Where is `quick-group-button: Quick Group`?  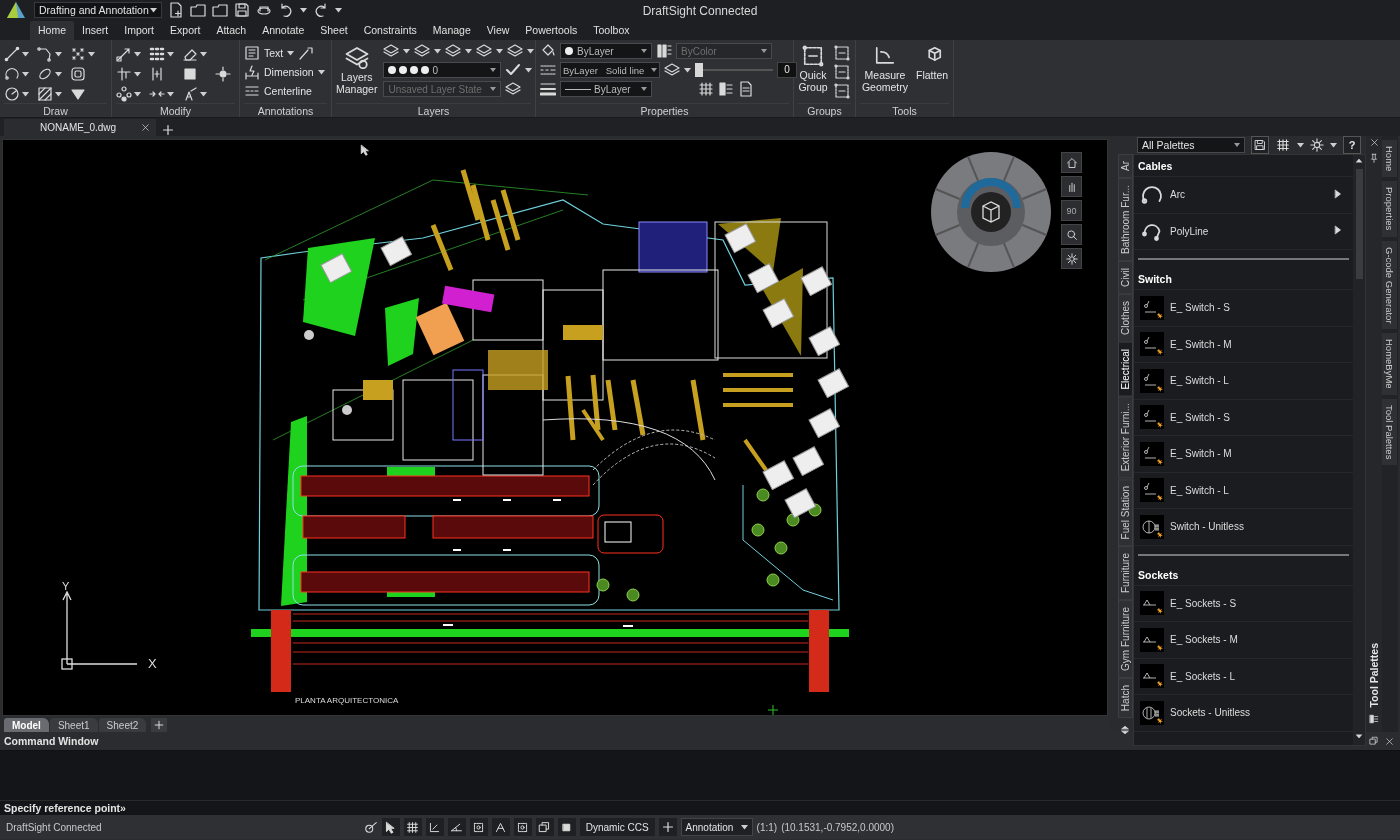 quick-group-button: Quick Group is located at coordinates (813, 69).